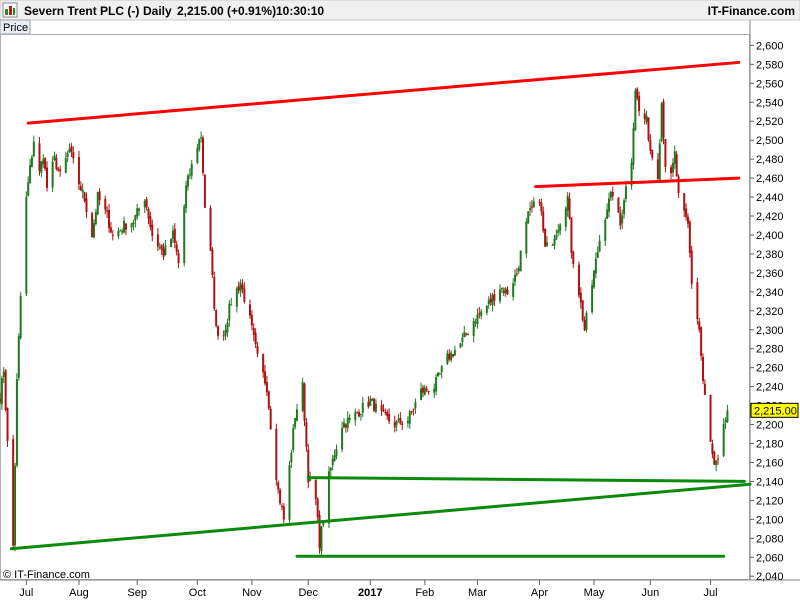  I want to click on x-tick-label: Mar, so click(477, 593).